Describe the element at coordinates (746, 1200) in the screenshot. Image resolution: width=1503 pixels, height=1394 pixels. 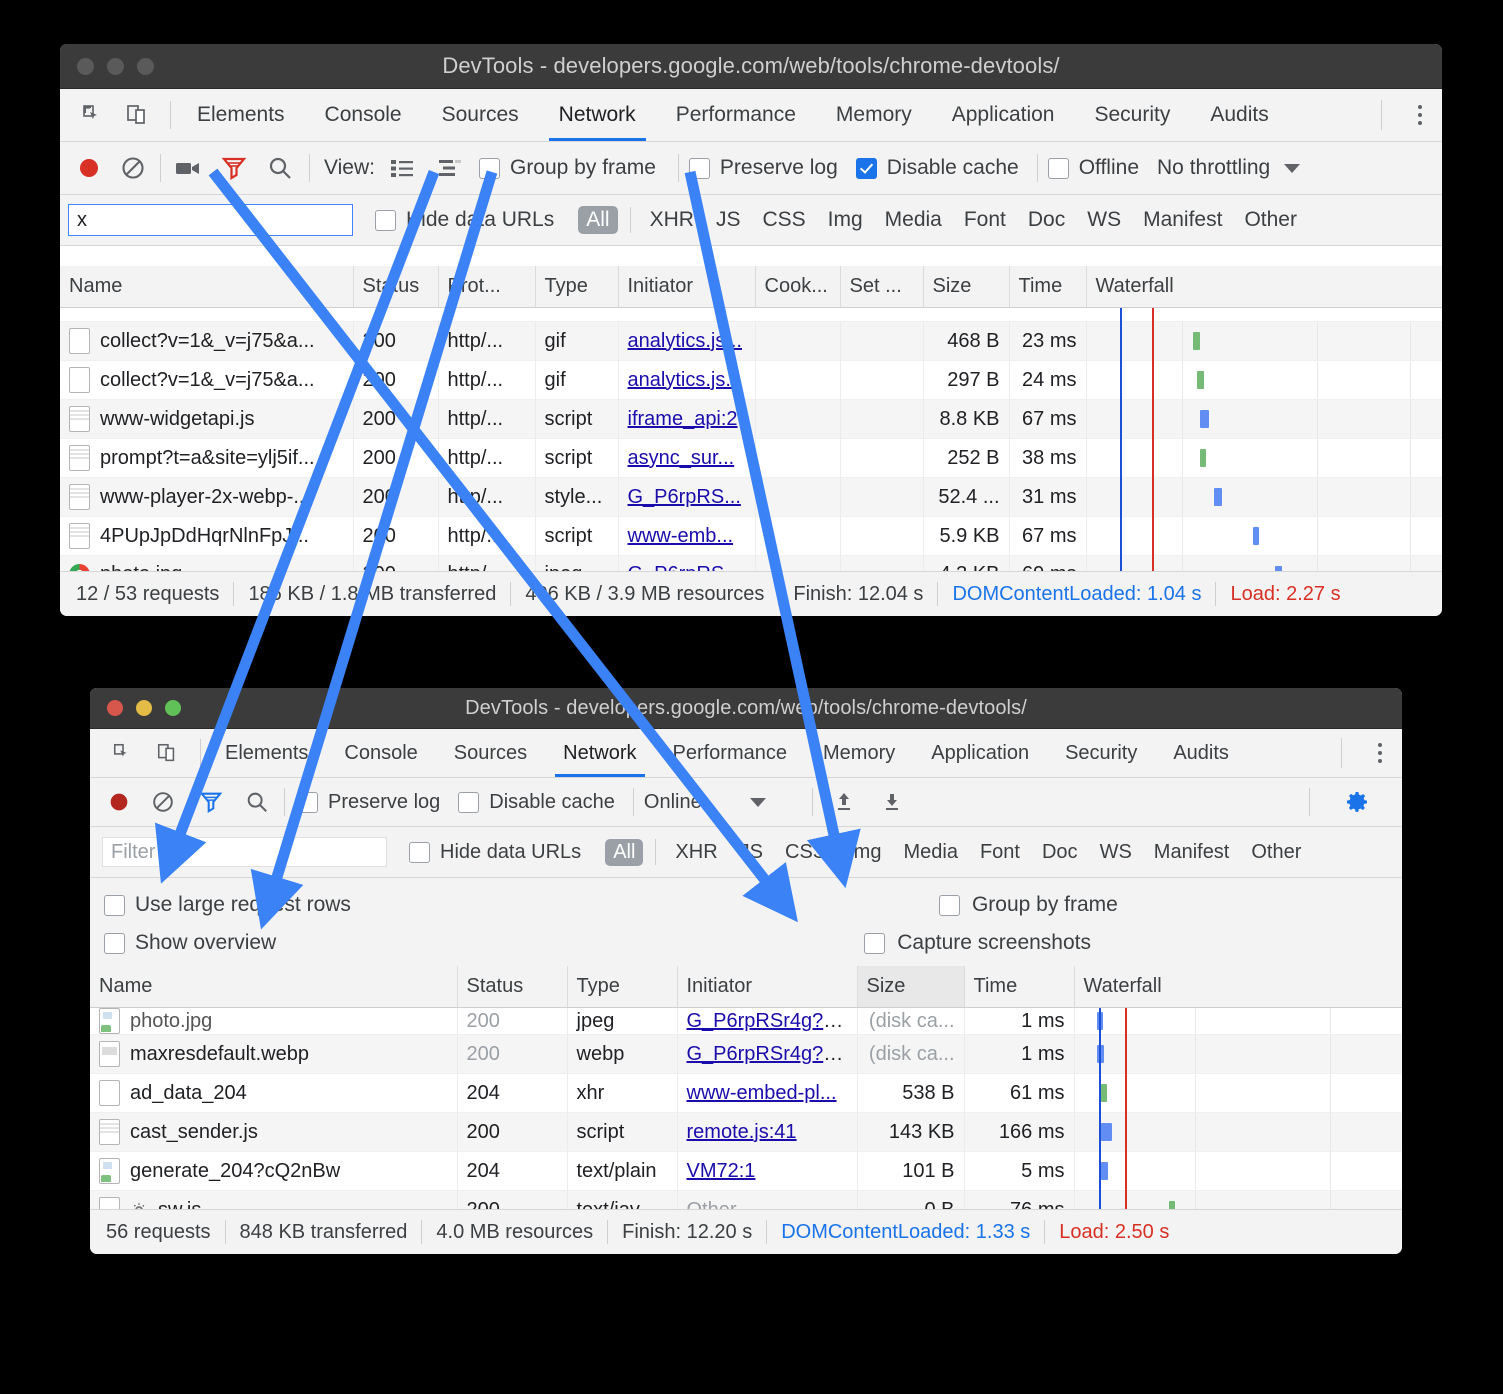
I see `table-row: sw.js 200 text/jav... Other 0 B 76 ms` at that location.